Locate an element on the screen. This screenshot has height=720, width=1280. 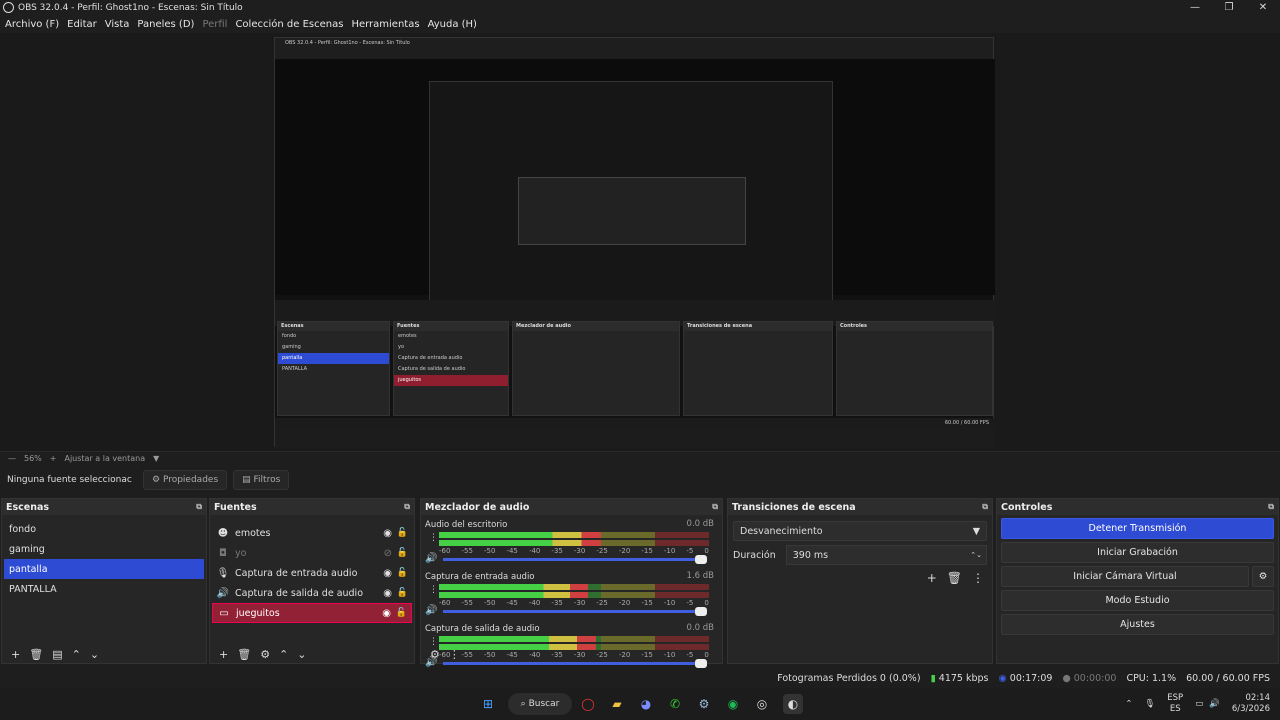
menu-ayuda: Ayuda (H) is located at coordinates (452, 24).